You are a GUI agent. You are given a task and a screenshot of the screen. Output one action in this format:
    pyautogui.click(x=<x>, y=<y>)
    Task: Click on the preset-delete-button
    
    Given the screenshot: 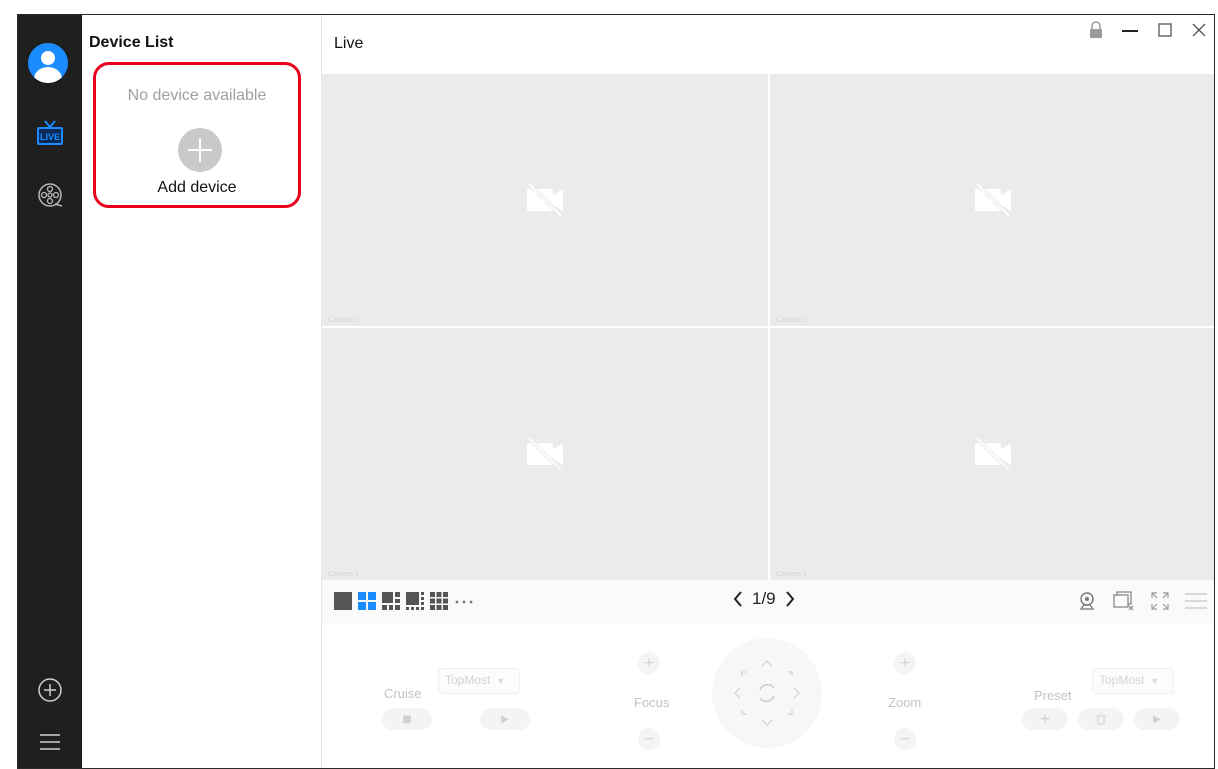 What is the action you would take?
    pyautogui.click(x=1101, y=719)
    